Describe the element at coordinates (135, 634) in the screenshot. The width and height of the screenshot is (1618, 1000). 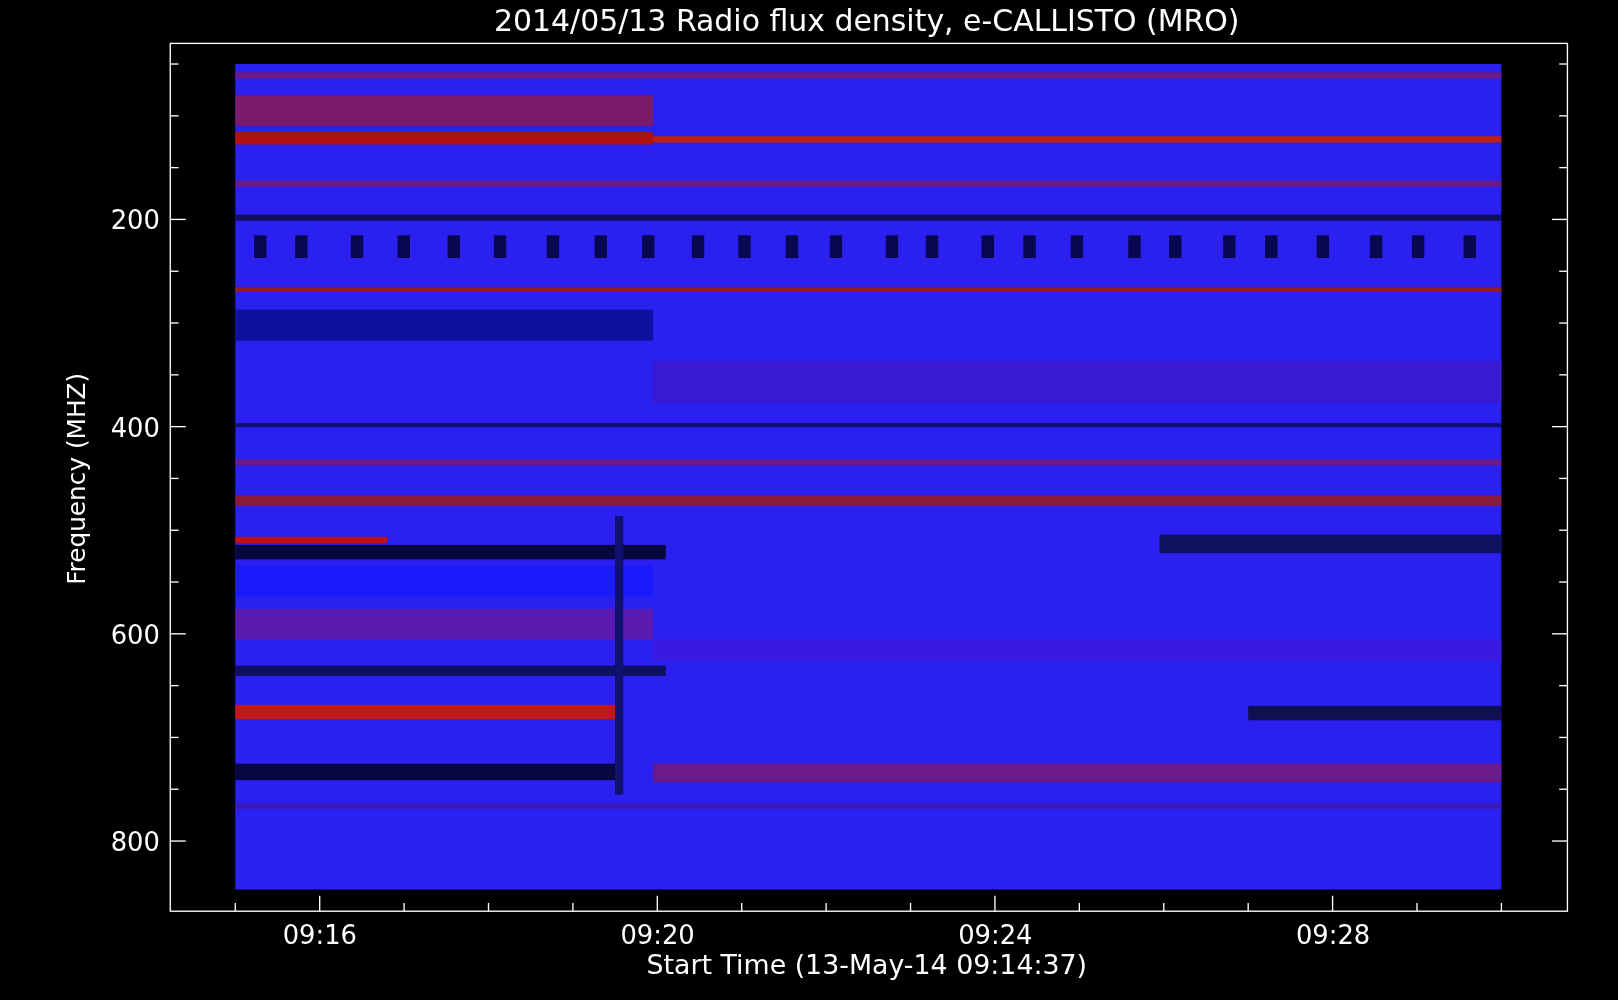
I see `y-tick-label: 600` at that location.